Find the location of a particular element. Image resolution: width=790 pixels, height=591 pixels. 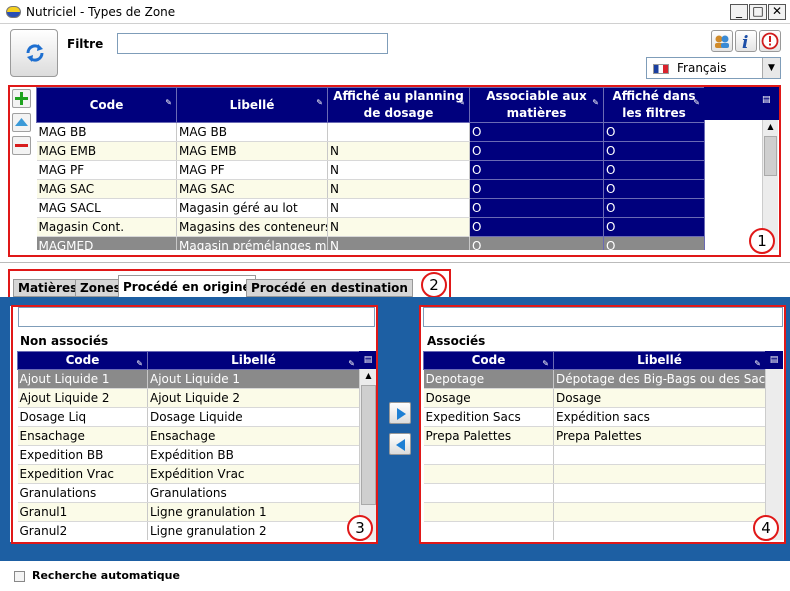

table-row: MAG EMB MAG EMB N O O is located at coordinates (370, 151).